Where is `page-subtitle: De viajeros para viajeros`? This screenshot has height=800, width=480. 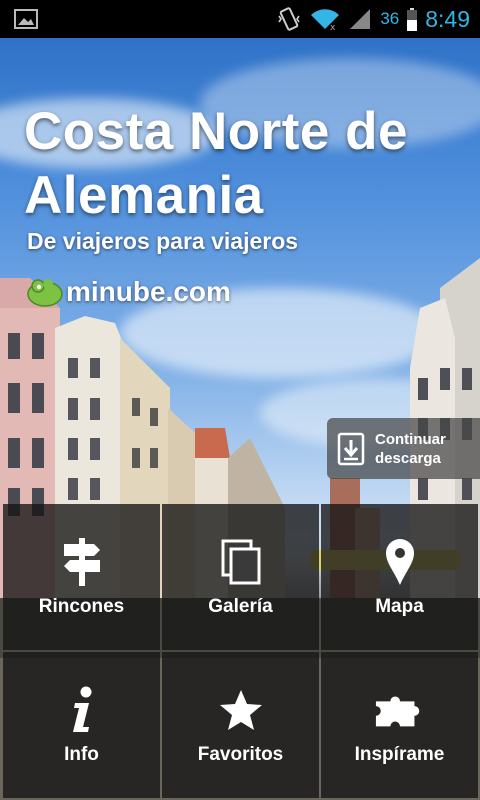
page-subtitle: De viajeros para viajeros is located at coordinates (163, 241).